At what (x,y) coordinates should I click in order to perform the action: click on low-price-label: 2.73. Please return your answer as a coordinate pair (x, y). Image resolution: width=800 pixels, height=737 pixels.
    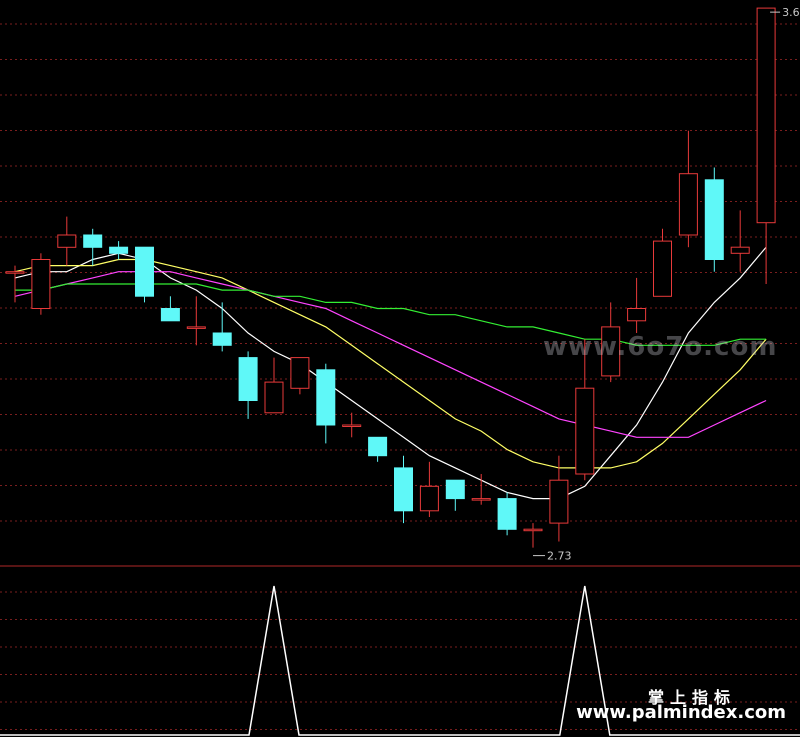
    Looking at the image, I should click on (559, 556).